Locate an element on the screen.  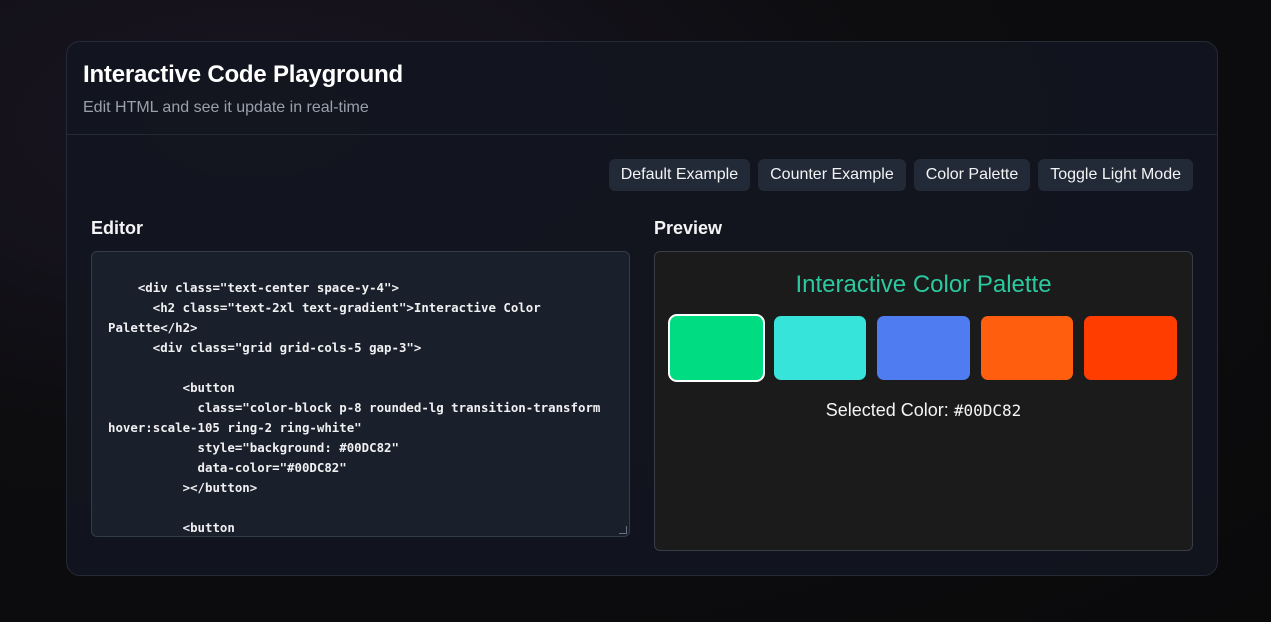
color-swatches is located at coordinates (923, 348).